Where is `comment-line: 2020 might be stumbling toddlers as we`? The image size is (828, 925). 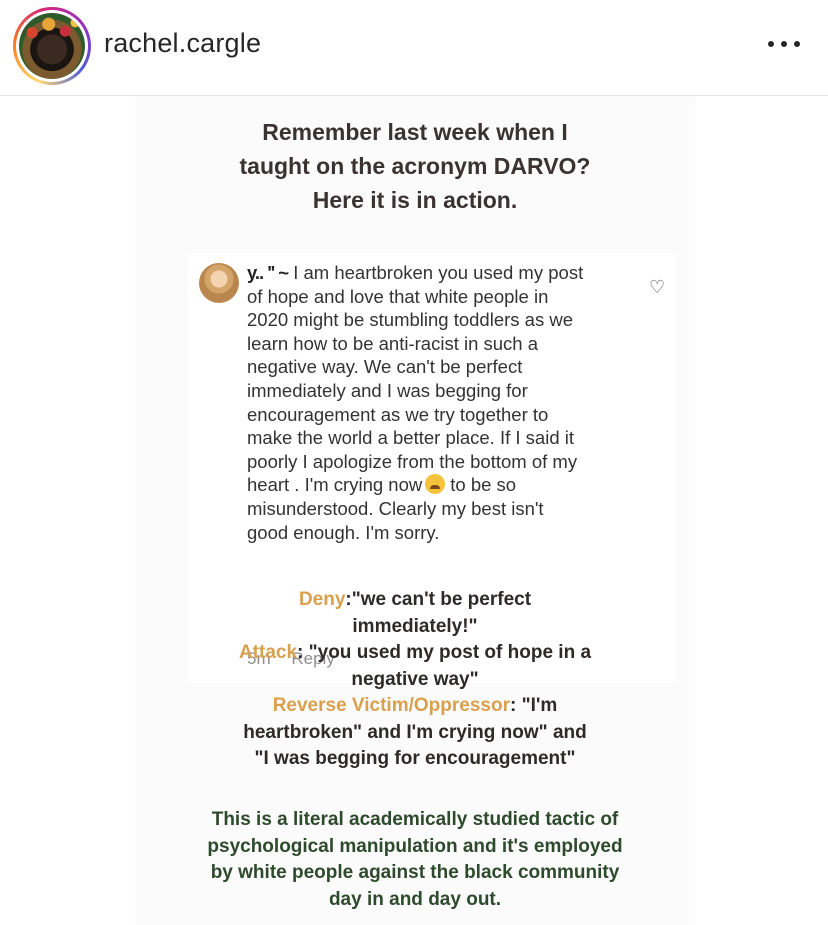 comment-line: 2020 might be stumbling toddlers as we is located at coordinates (410, 320).